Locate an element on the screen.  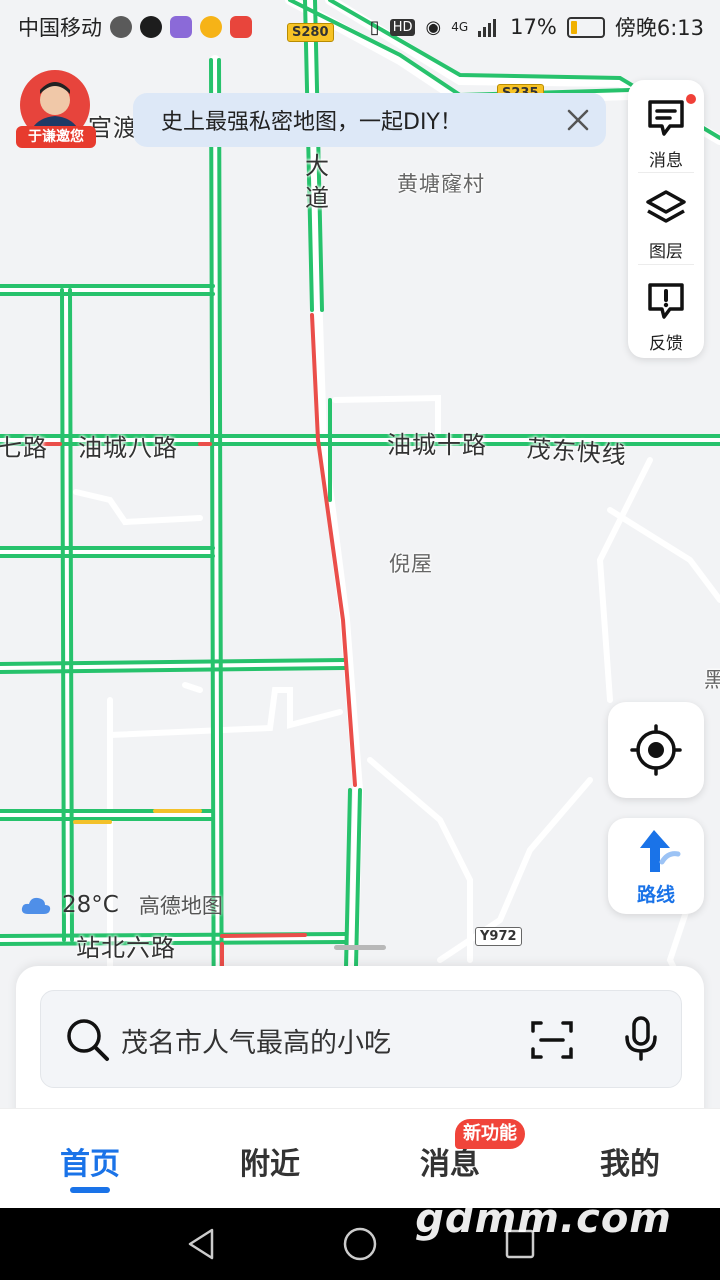
locate-icon is located at coordinates (656, 750).